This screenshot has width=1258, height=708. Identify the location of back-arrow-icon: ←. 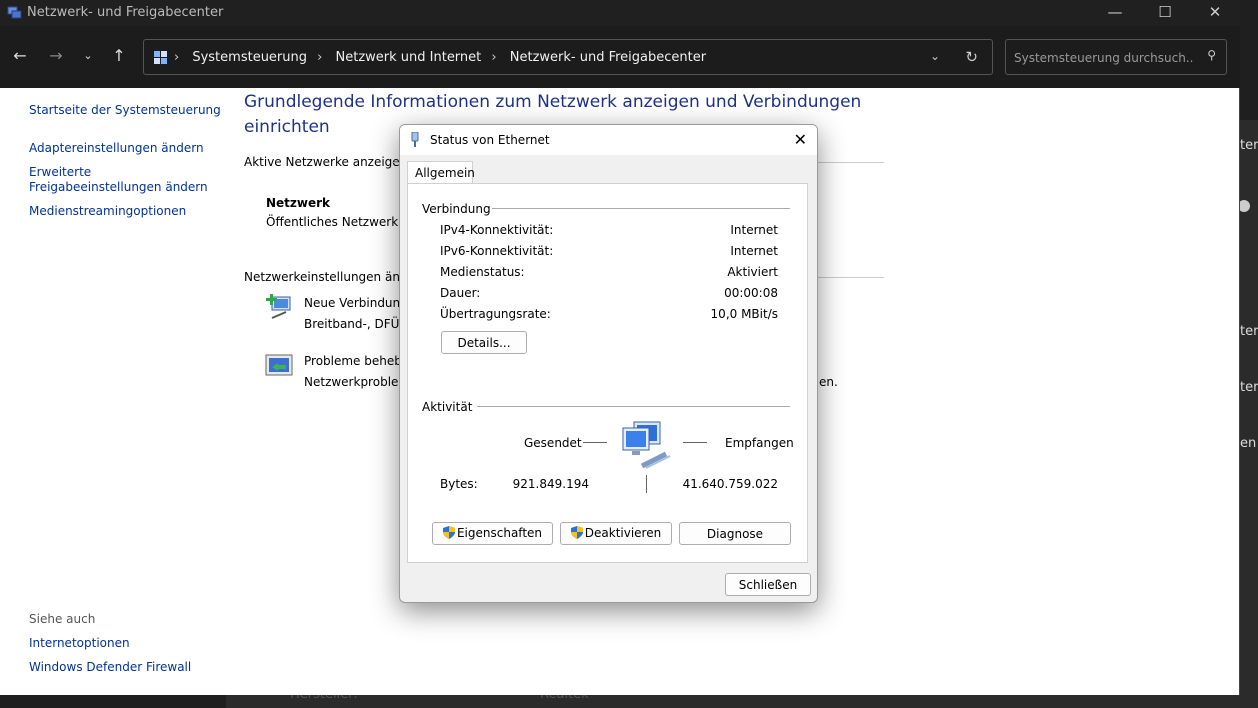
(20, 57).